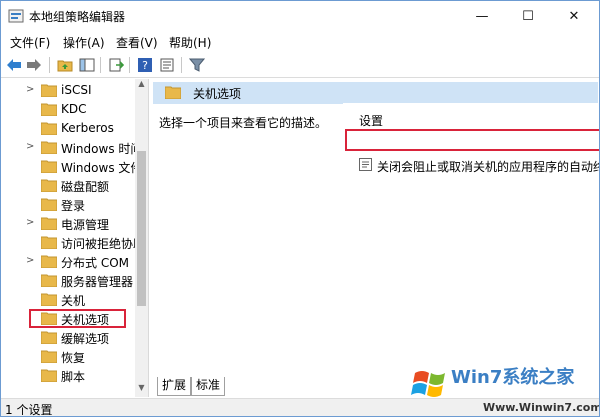 This screenshot has width=600, height=417. Describe the element at coordinates (102, 168) in the screenshot. I see `tree-item-label: Windows 文件` at that location.